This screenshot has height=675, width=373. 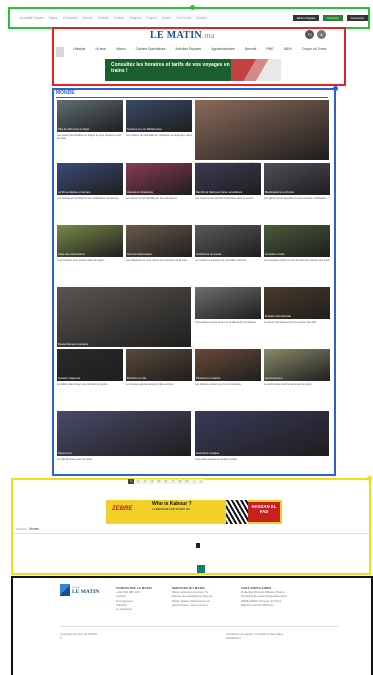 I want to click on article-image: Conférence de presse, so click(x=228, y=241).